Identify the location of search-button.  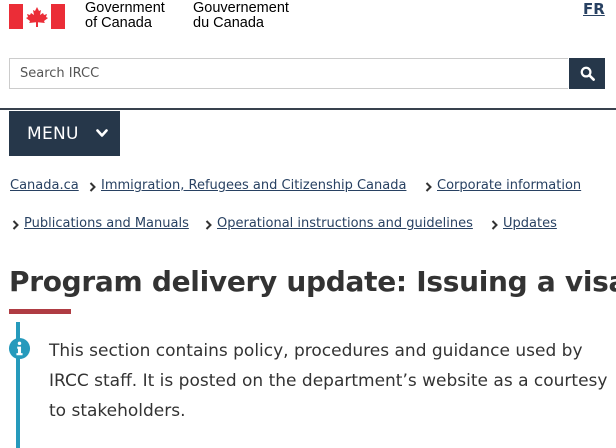
(587, 73).